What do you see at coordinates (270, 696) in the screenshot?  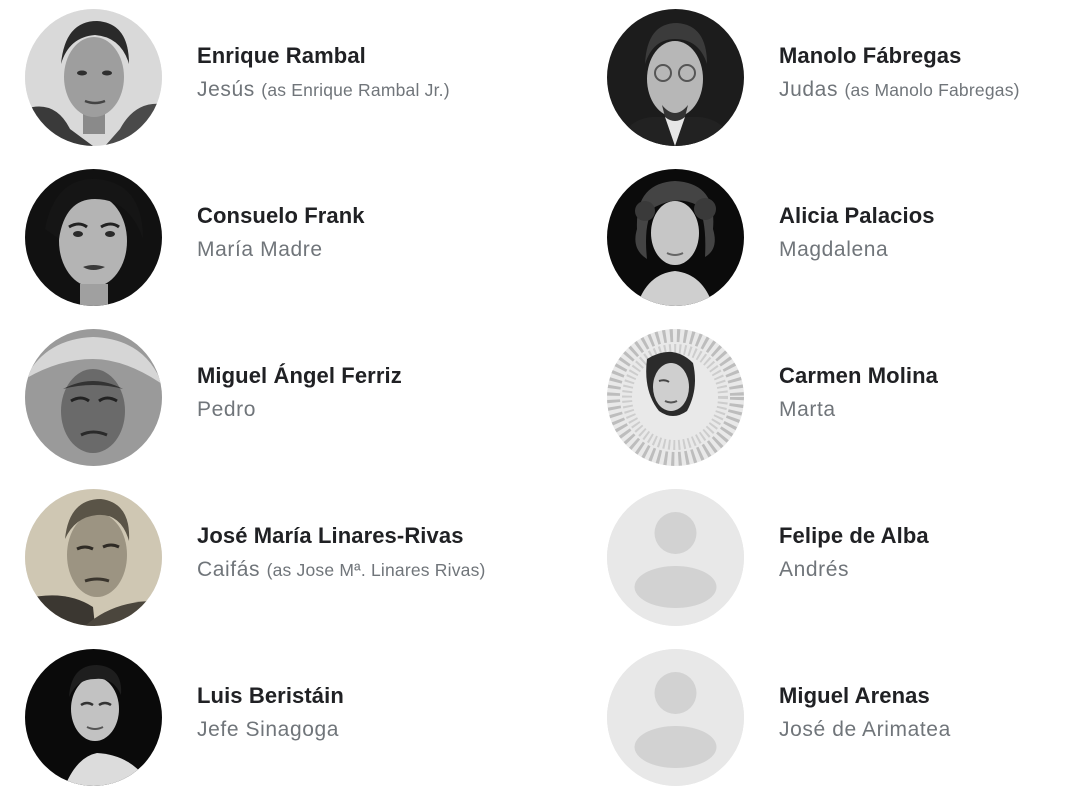 I see `actor-name: Luis Beristáin` at bounding box center [270, 696].